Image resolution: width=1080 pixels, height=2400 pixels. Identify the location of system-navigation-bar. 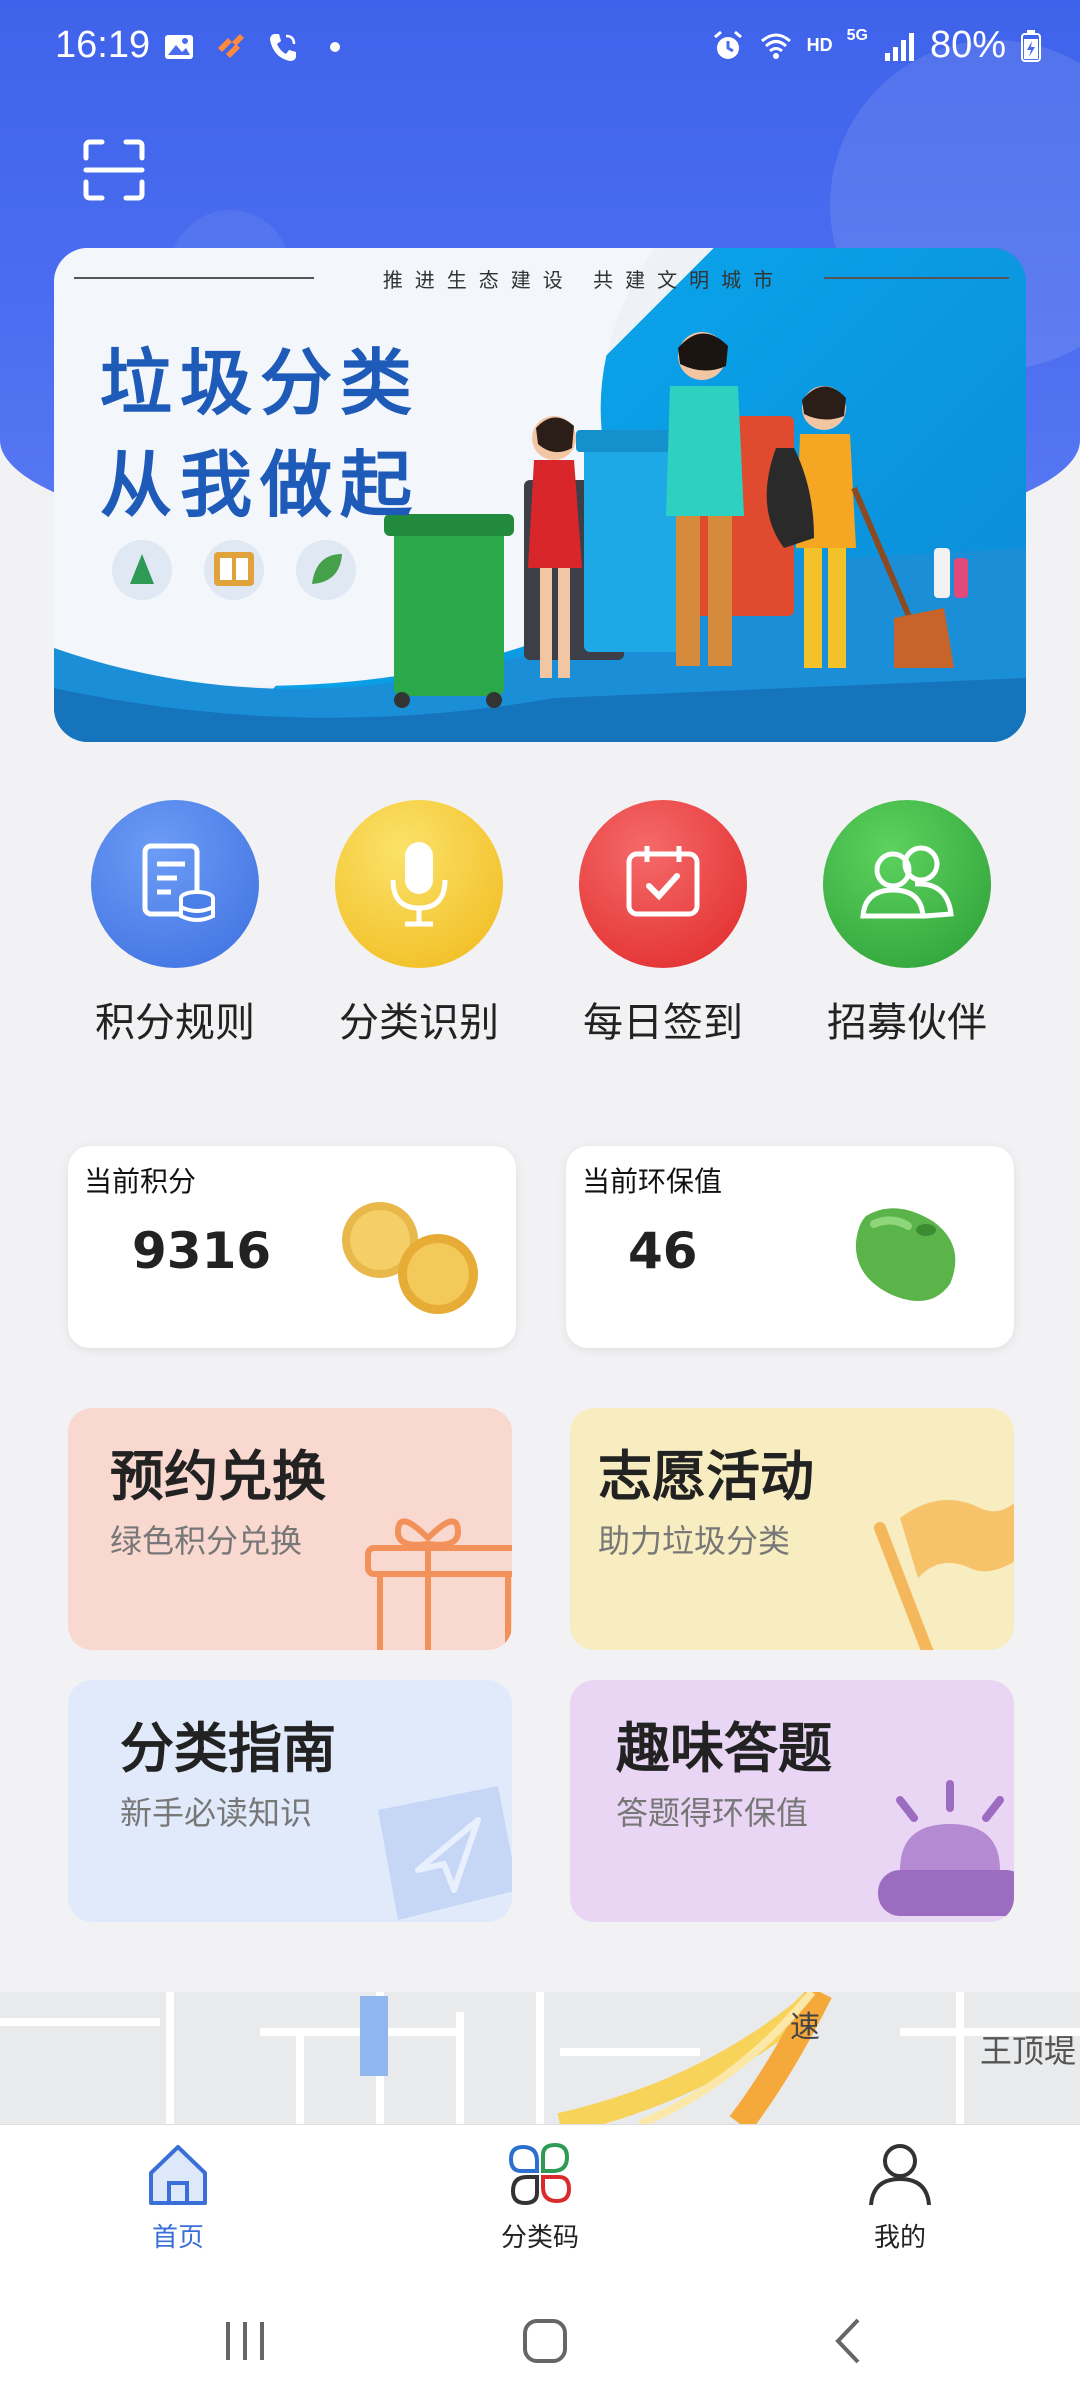
(540, 2337).